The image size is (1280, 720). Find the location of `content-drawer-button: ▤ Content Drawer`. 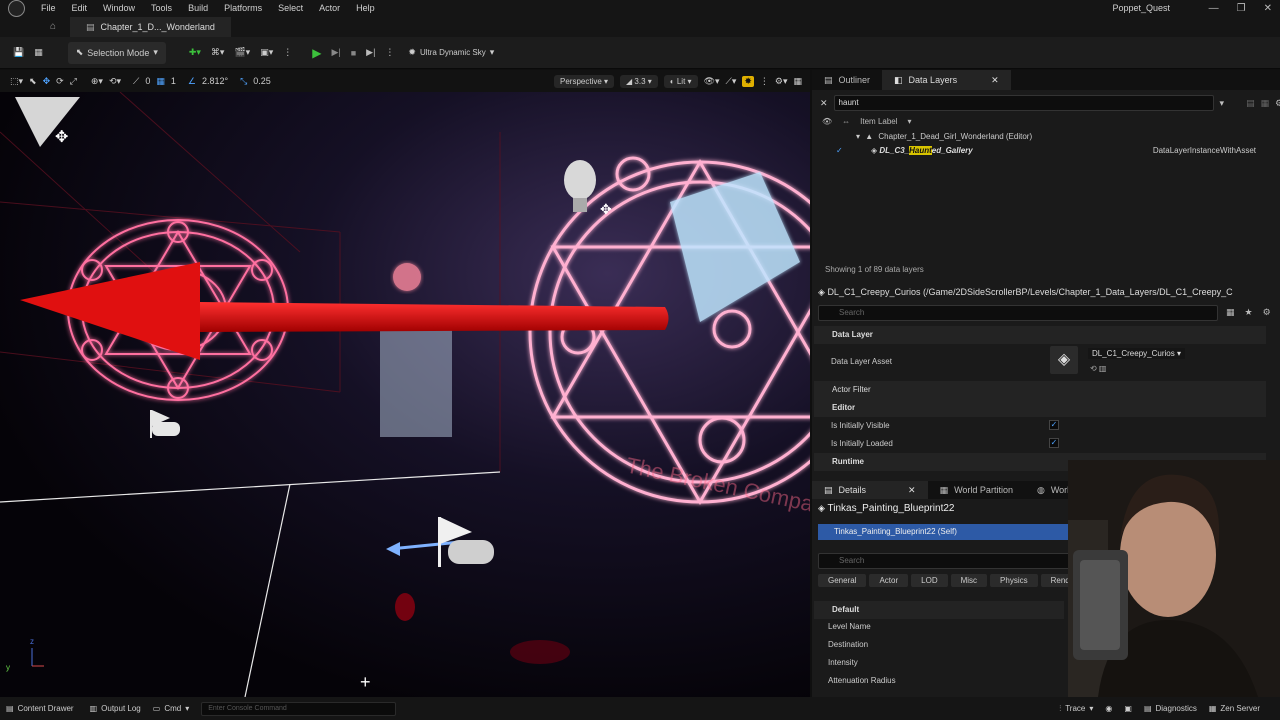

content-drawer-button: ▤ Content Drawer is located at coordinates (40, 708).